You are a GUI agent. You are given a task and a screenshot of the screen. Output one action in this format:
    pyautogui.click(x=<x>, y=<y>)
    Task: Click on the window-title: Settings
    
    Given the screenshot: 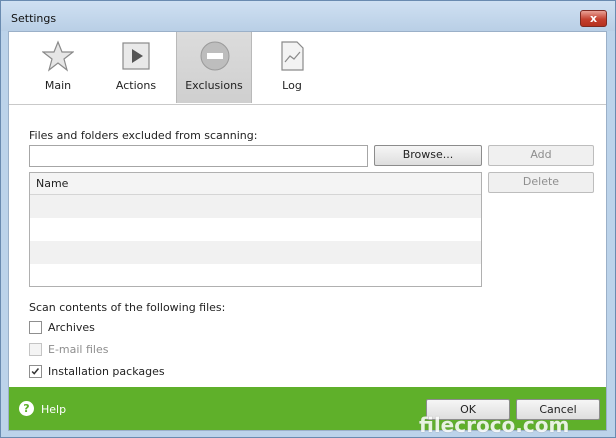 What is the action you would take?
    pyautogui.click(x=34, y=18)
    